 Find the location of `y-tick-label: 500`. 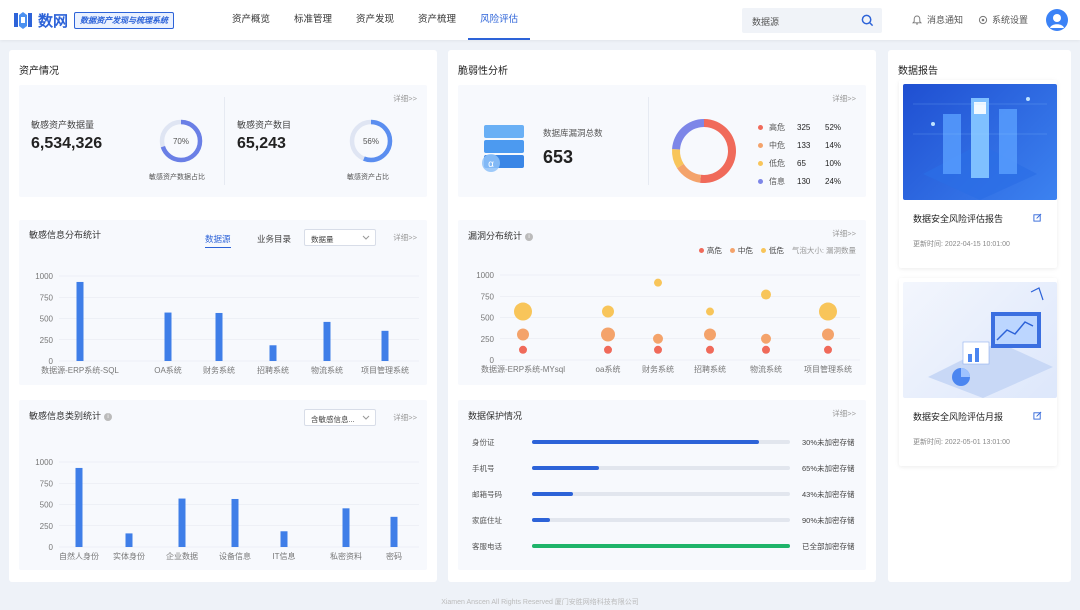

y-tick-label: 500 is located at coordinates (47, 319).